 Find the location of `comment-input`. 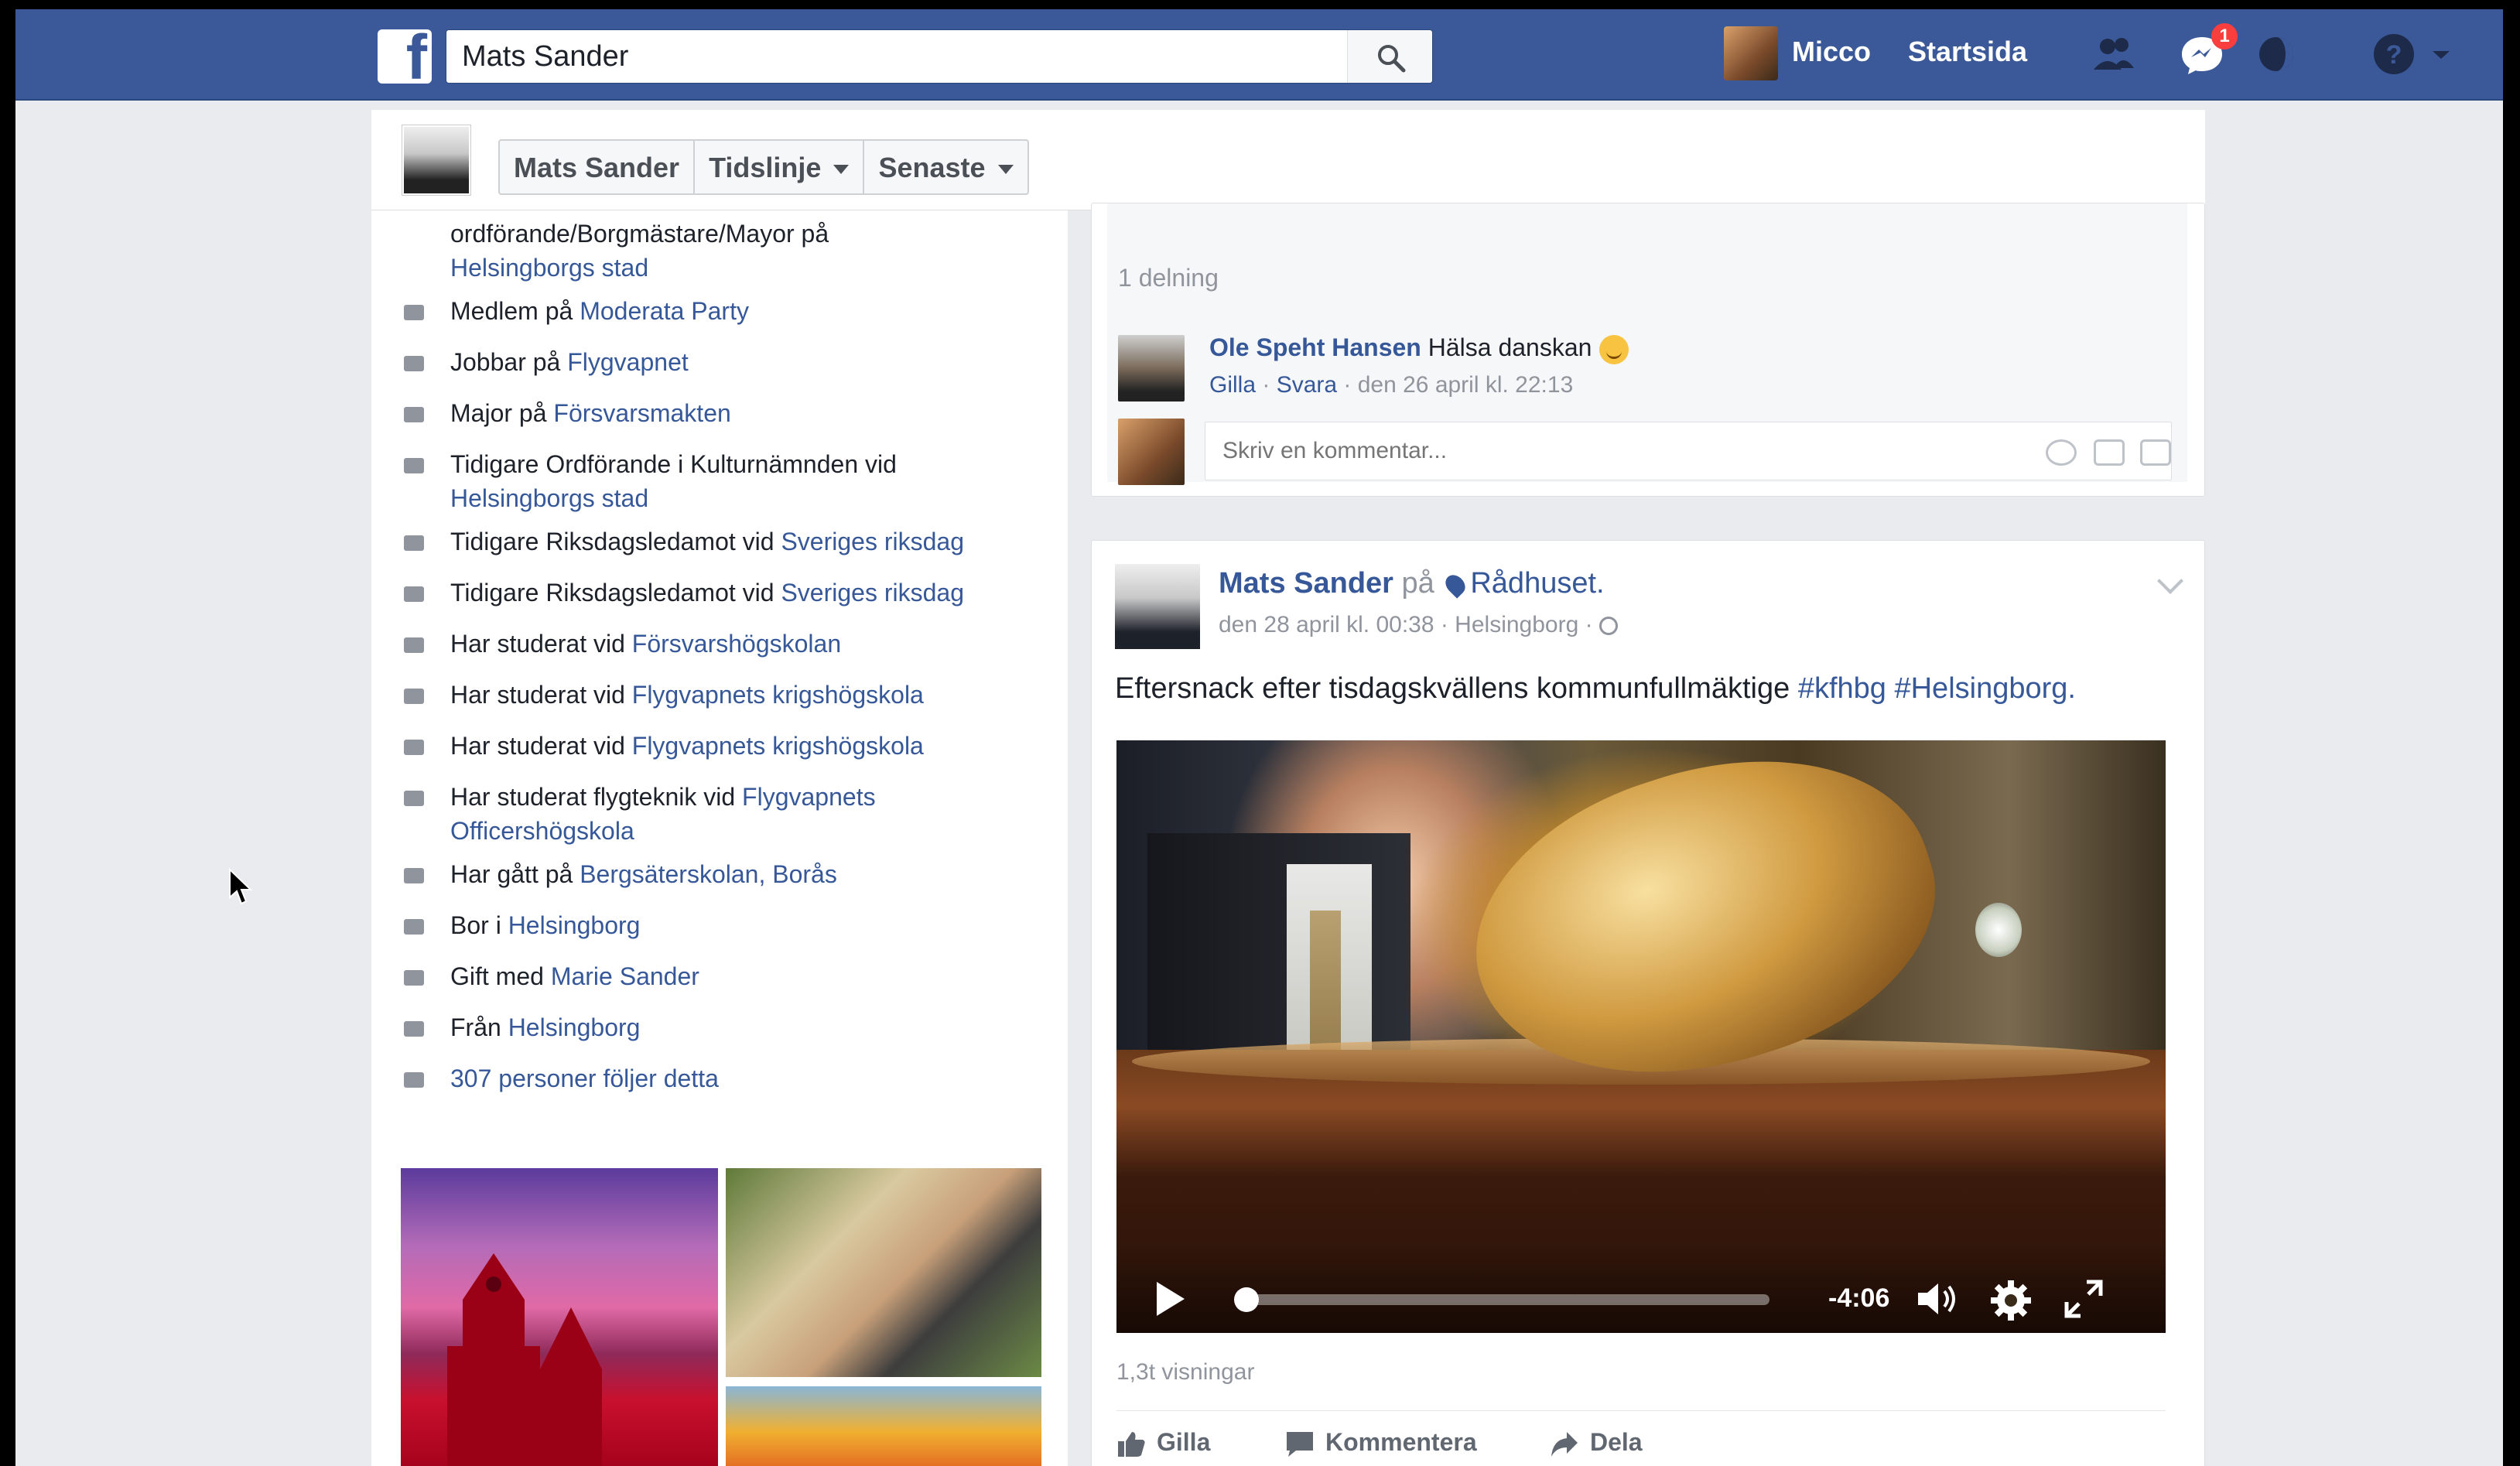

comment-input is located at coordinates (1570, 451).